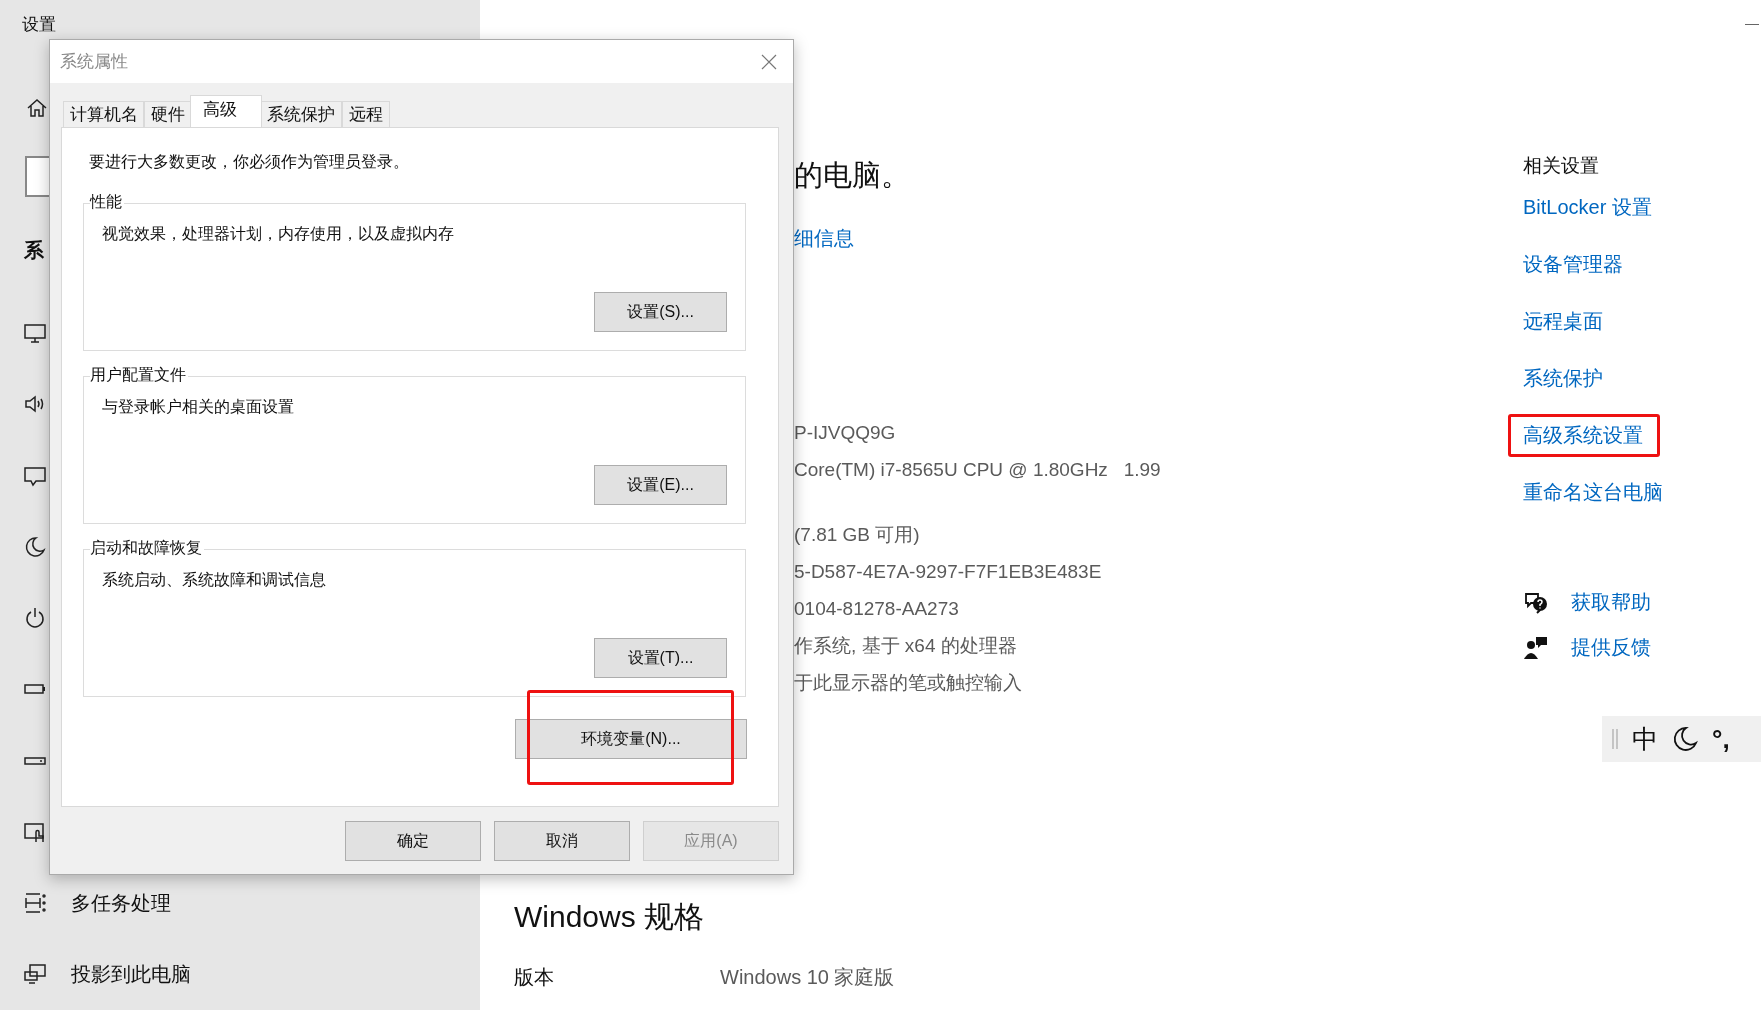 The image size is (1761, 1010). What do you see at coordinates (877, 609) in the screenshot?
I see `spec-value: 0104-81278-AA273` at bounding box center [877, 609].